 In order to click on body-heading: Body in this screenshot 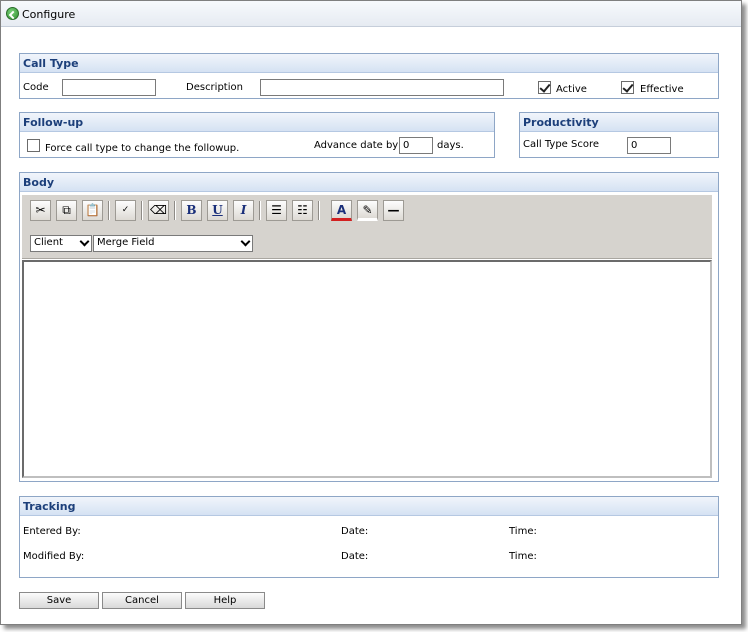, I will do `click(369, 182)`.